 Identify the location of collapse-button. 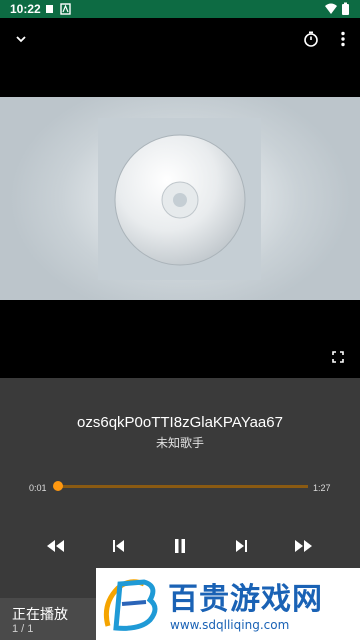
(21, 39).